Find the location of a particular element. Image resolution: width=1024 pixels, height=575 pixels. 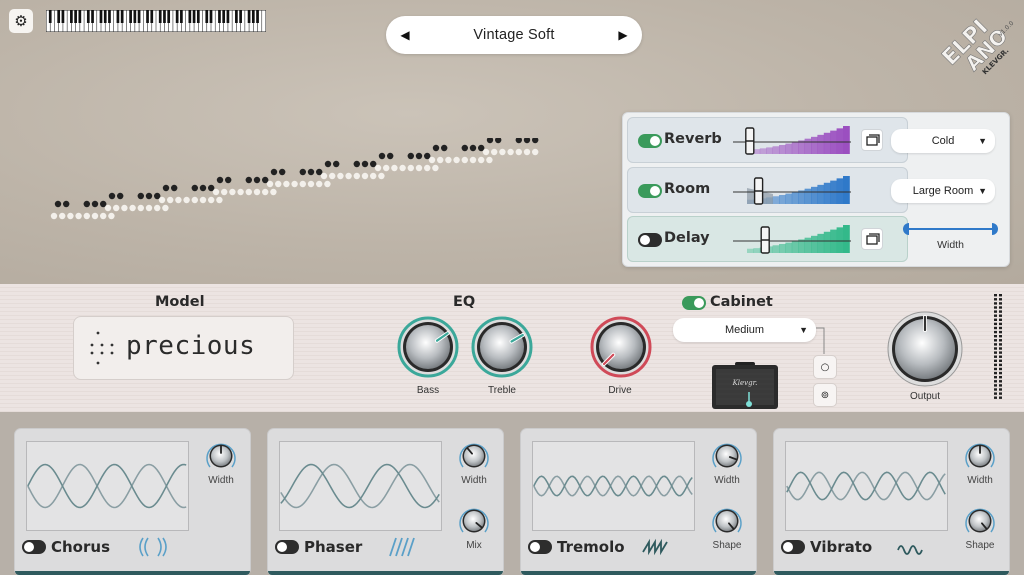

room-slider is located at coordinates (792, 190).